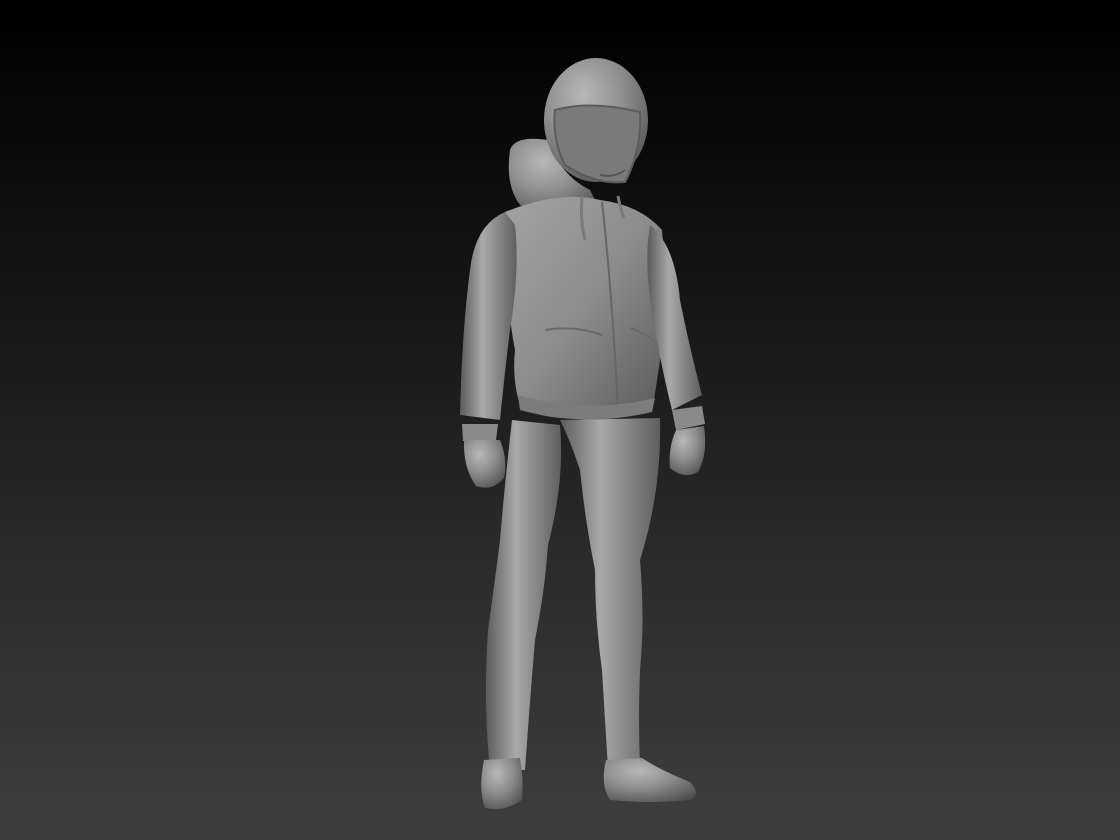 This screenshot has width=1120, height=840. Describe the element at coordinates (687, 451) in the screenshot. I see `right-hand-shape` at that location.